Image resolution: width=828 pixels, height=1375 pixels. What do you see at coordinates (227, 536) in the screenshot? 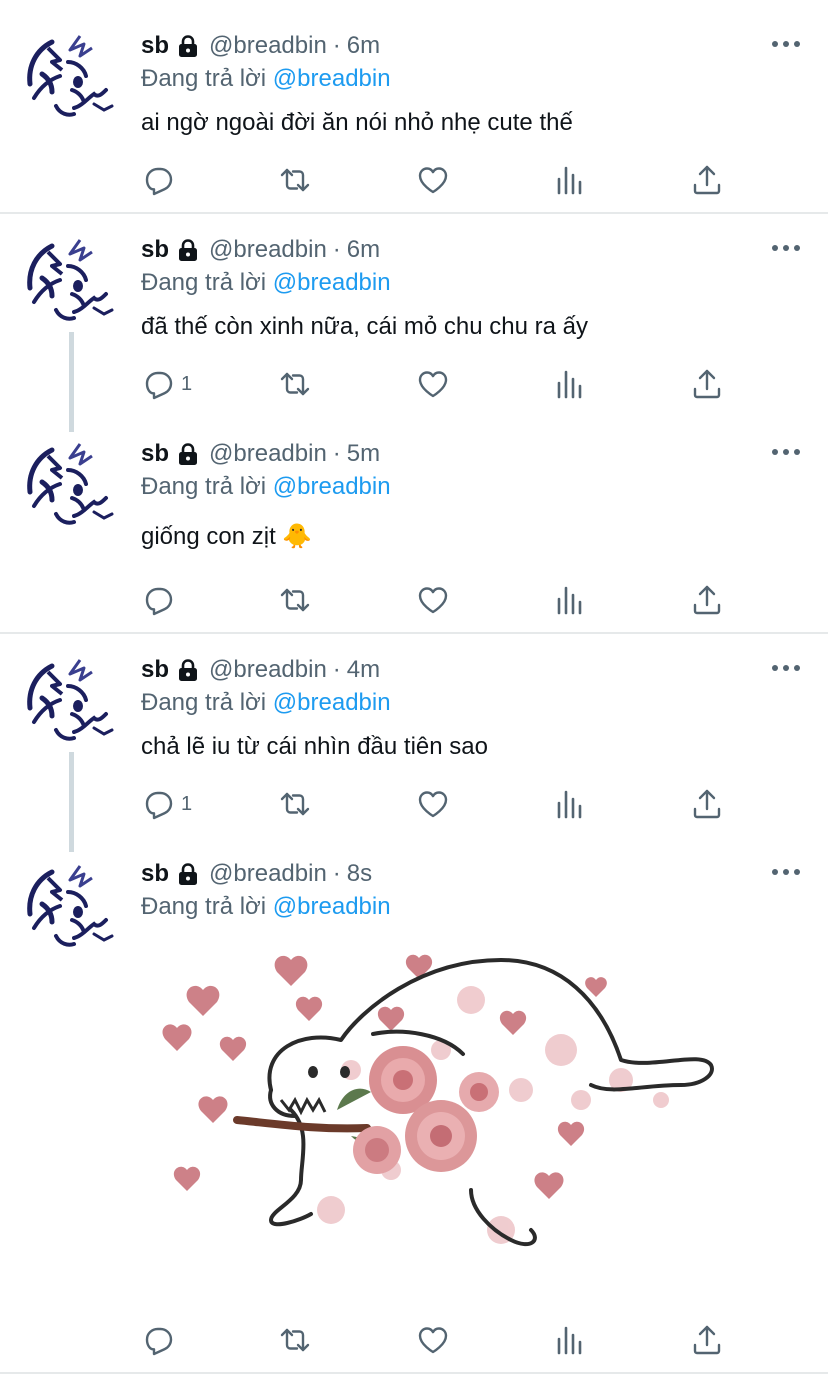
I see `tweet-text: giống con zịt 🐥` at bounding box center [227, 536].